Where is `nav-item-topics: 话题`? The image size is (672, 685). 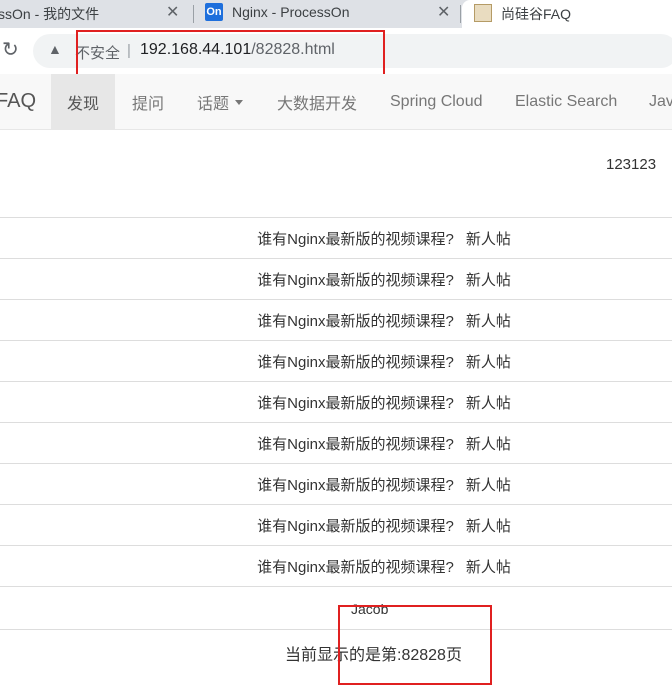 nav-item-topics: 话题 is located at coordinates (220, 101).